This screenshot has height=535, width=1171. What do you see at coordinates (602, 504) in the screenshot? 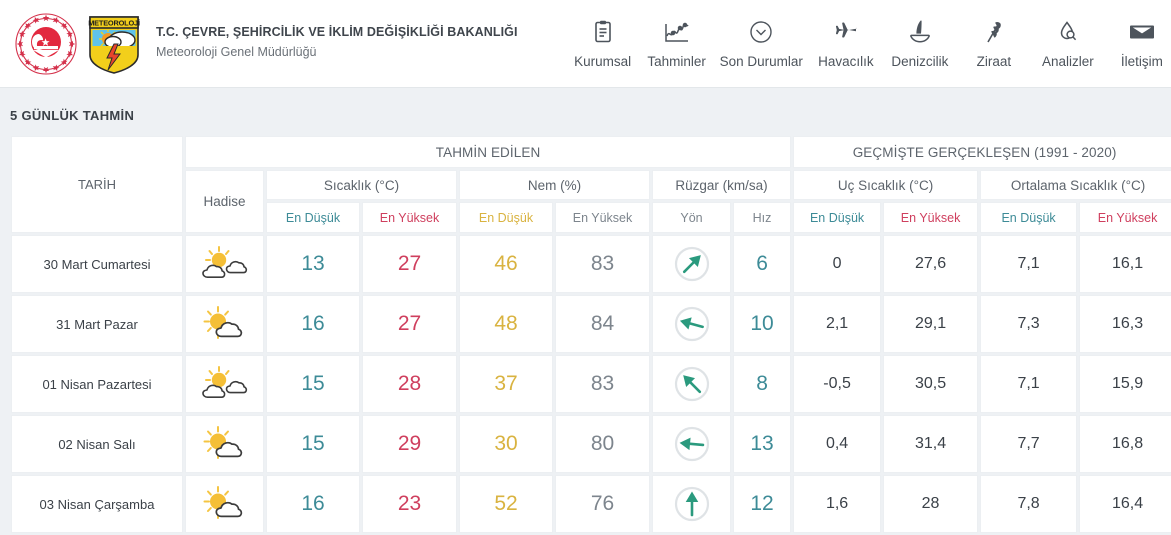
I see `cell-humidity-max: 76` at bounding box center [602, 504].